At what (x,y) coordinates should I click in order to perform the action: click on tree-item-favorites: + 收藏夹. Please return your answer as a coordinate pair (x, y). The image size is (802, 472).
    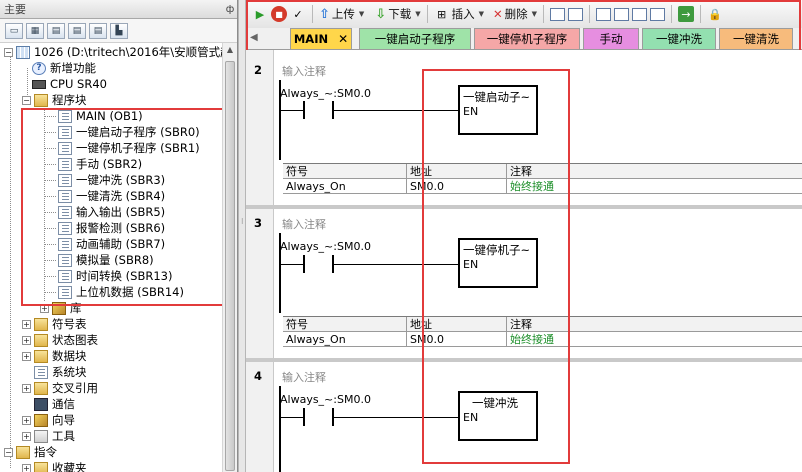
    Looking at the image, I should click on (54, 466).